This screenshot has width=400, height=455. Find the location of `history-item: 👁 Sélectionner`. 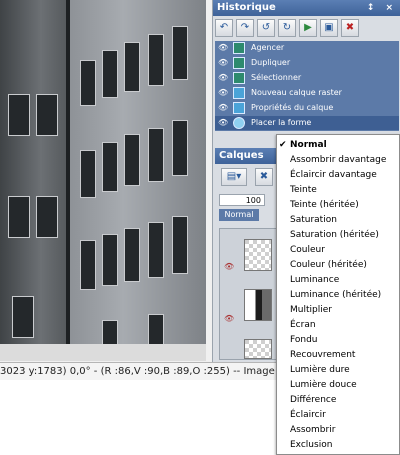

history-item: 👁 Sélectionner is located at coordinates (307, 78).